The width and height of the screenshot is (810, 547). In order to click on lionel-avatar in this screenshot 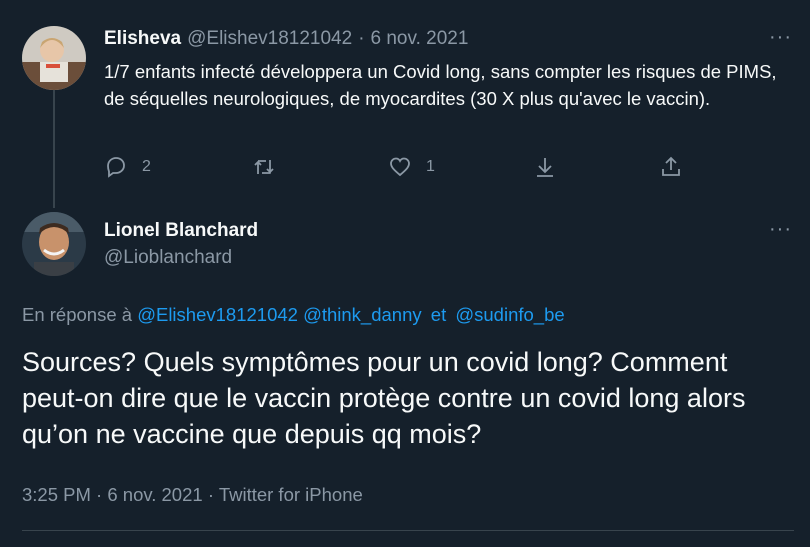, I will do `click(54, 244)`.